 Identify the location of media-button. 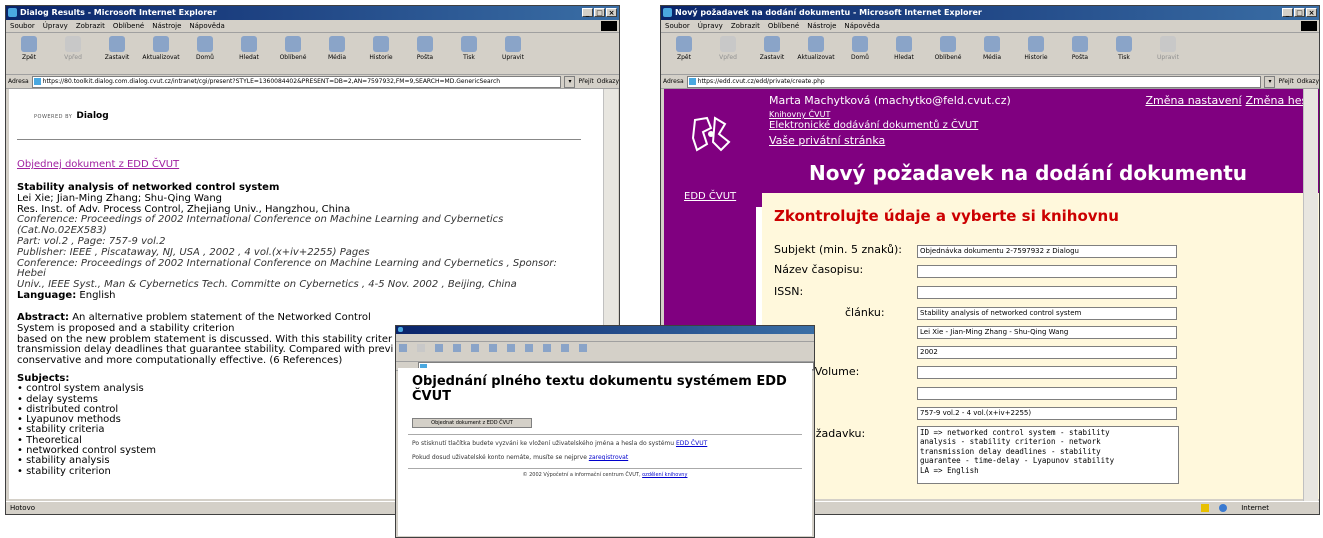
(529, 348).